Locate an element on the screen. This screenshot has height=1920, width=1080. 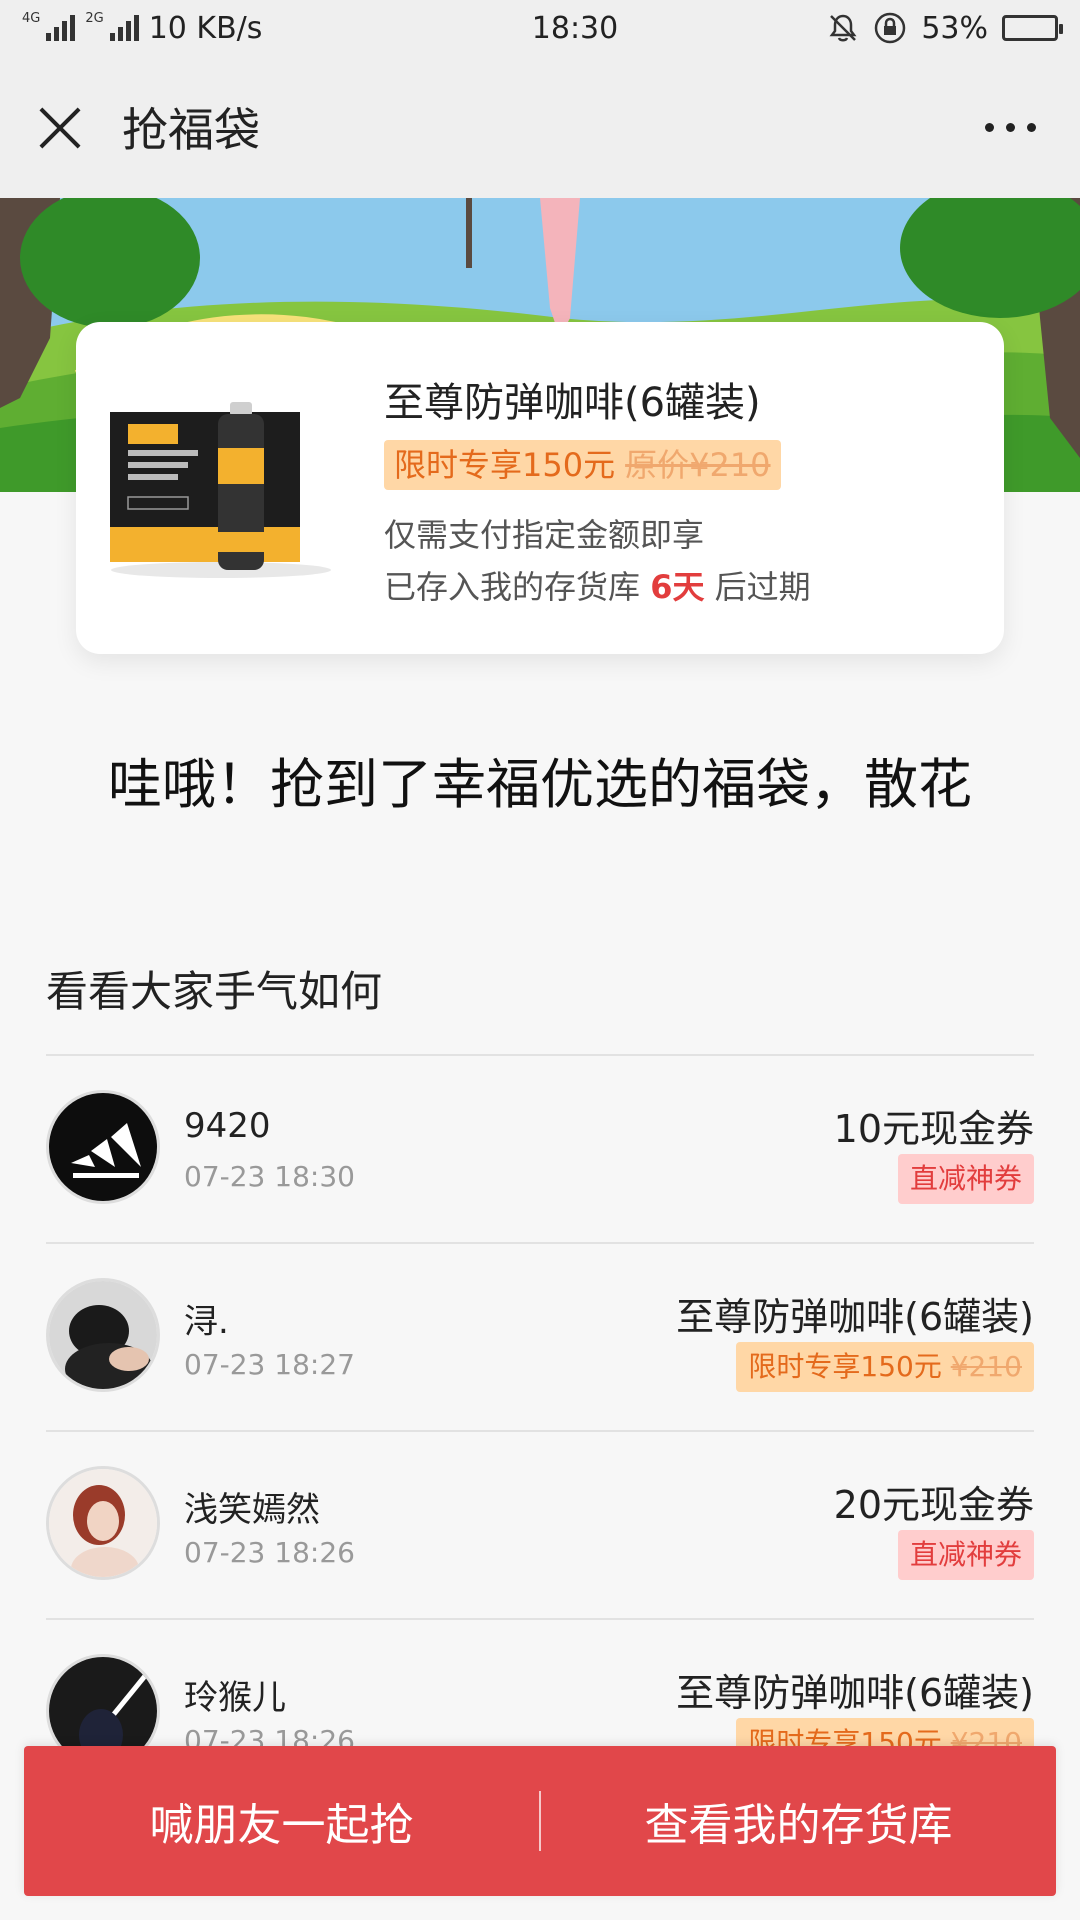
price-tag: 限时专享150元 原价¥210 is located at coordinates (582, 465).